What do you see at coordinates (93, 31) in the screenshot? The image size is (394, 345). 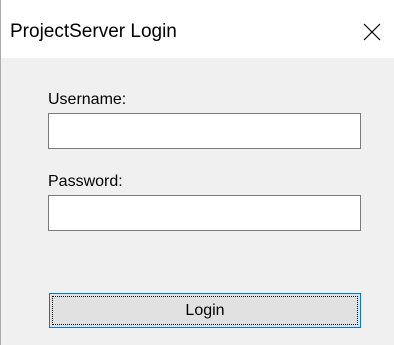 I see `window-title: ProjectServer Login` at bounding box center [93, 31].